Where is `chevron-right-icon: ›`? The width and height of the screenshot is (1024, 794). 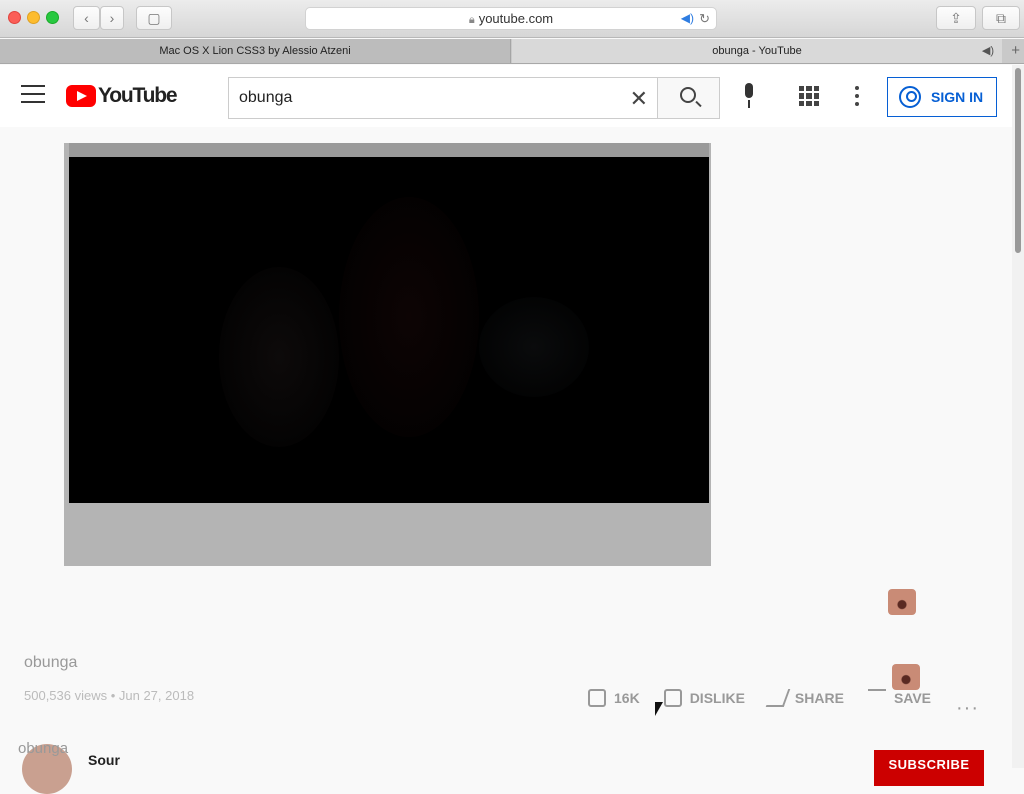
chevron-right-icon: › is located at coordinates (112, 18).